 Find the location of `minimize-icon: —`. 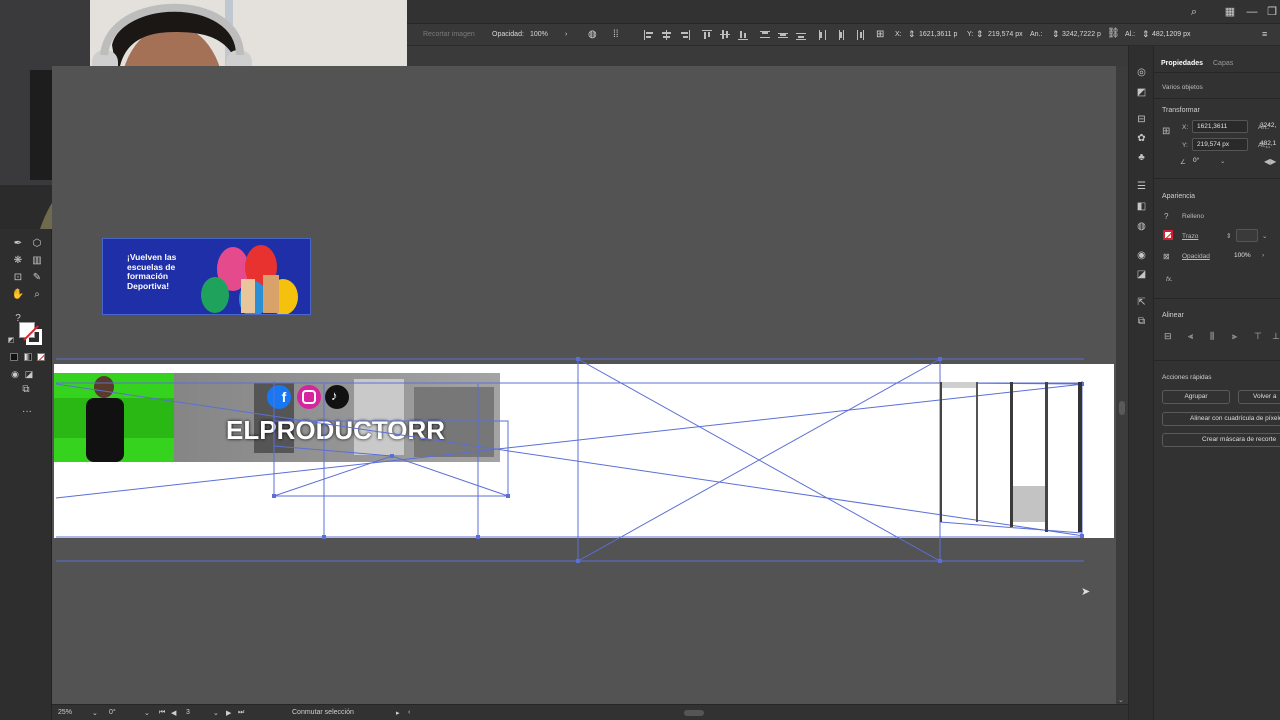

minimize-icon: — is located at coordinates (1252, 12).